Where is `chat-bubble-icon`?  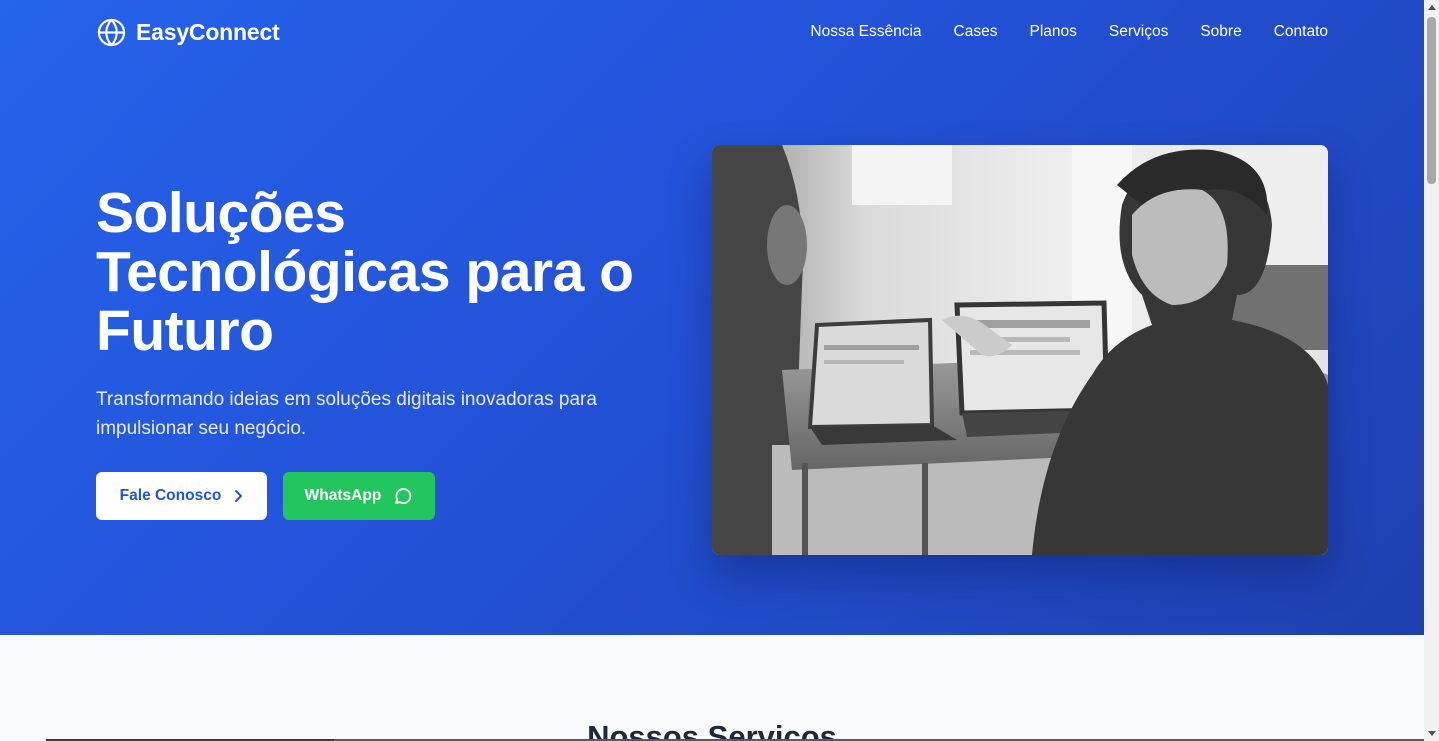
chat-bubble-icon is located at coordinates (403, 496).